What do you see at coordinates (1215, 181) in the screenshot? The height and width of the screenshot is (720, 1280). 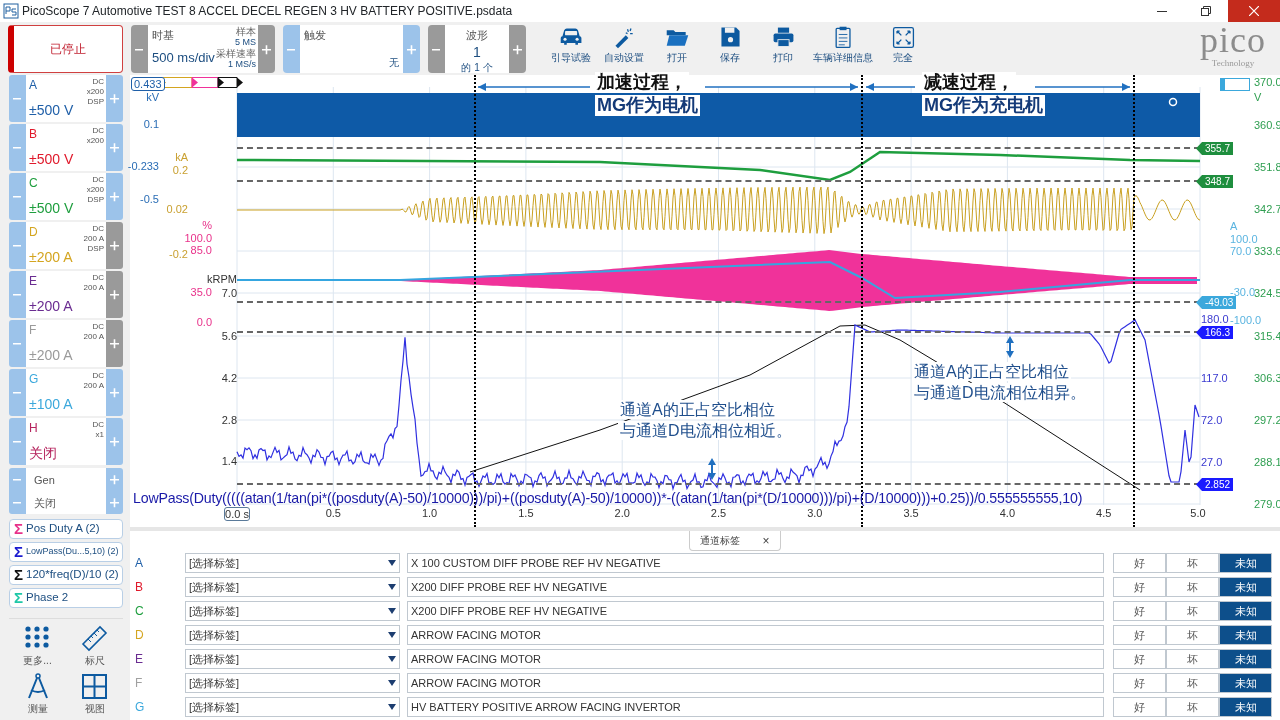 I see `level-marker: 348.7` at bounding box center [1215, 181].